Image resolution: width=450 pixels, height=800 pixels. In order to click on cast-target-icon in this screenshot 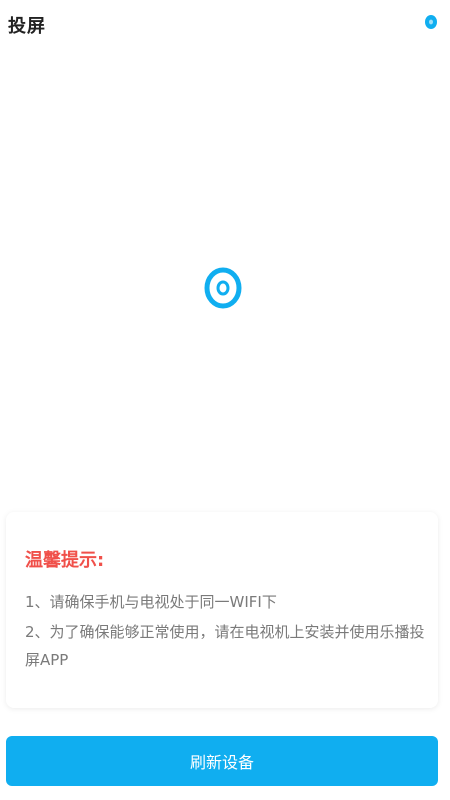, I will do `click(223, 288)`.